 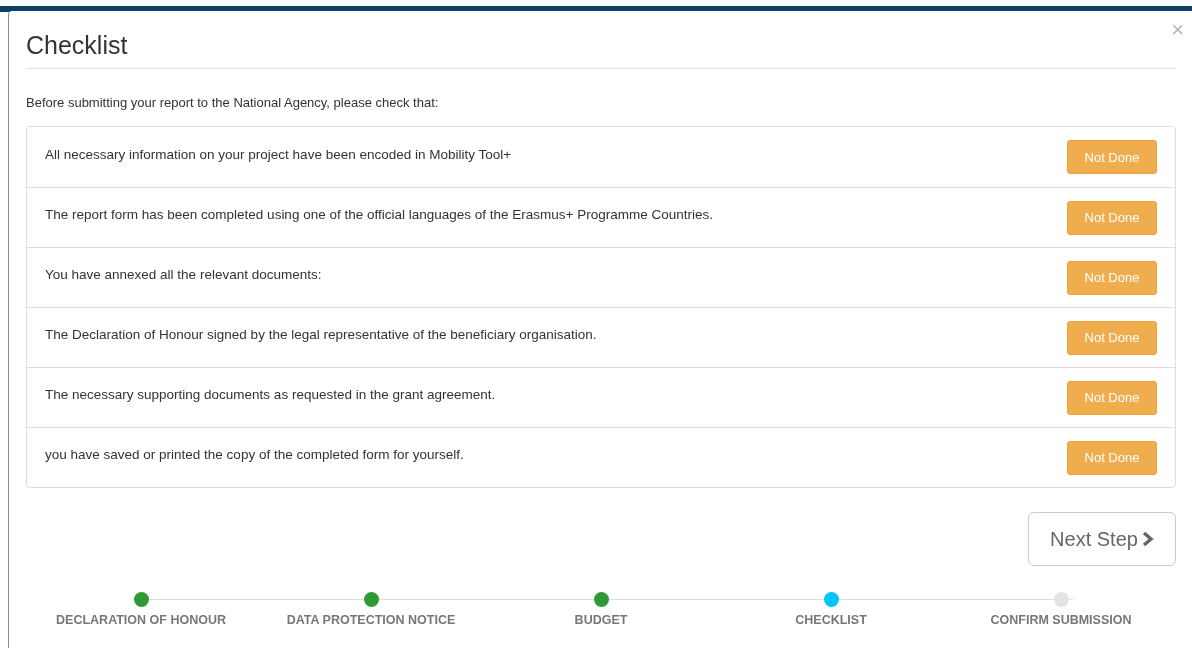 What do you see at coordinates (254, 454) in the screenshot?
I see `checklist-item-text: you have saved or printed the copy of the completed form for yourself.` at bounding box center [254, 454].